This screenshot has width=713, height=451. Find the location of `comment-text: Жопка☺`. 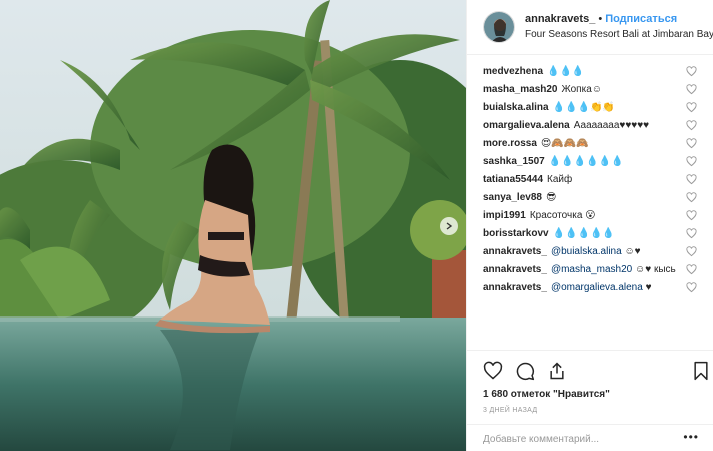

comment-text: Жопка☺ is located at coordinates (581, 89).